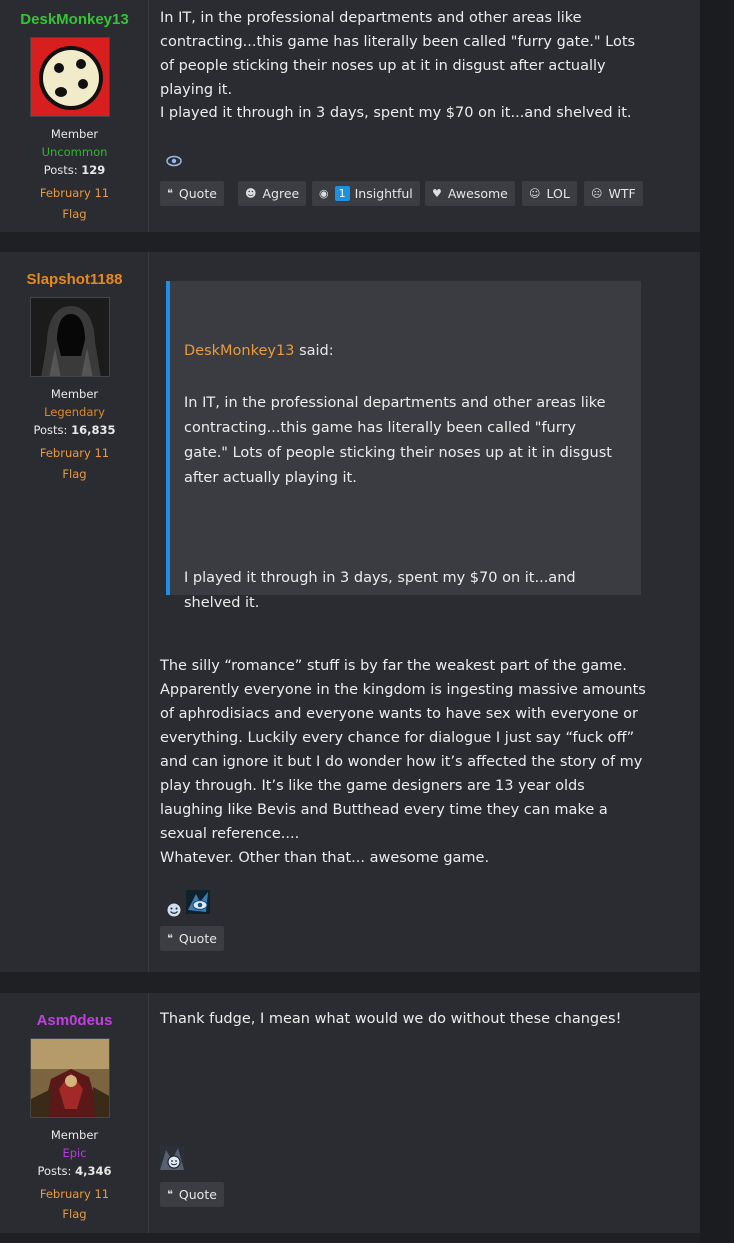  What do you see at coordinates (239, 351) in the screenshot?
I see `quote-author-link: DeskMonkey13` at bounding box center [239, 351].